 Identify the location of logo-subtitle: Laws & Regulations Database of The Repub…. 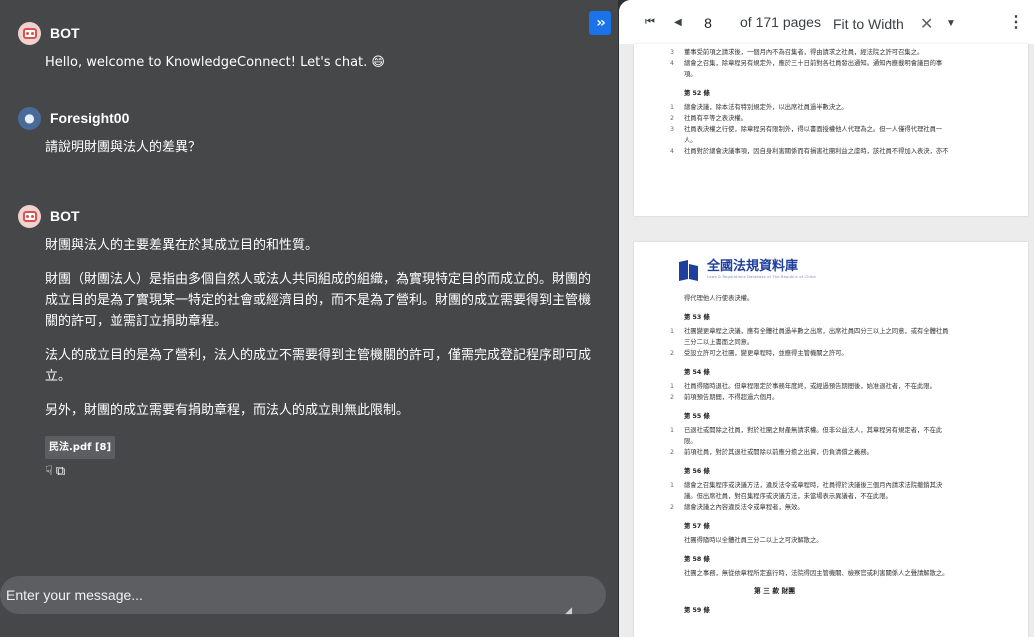
(761, 277).